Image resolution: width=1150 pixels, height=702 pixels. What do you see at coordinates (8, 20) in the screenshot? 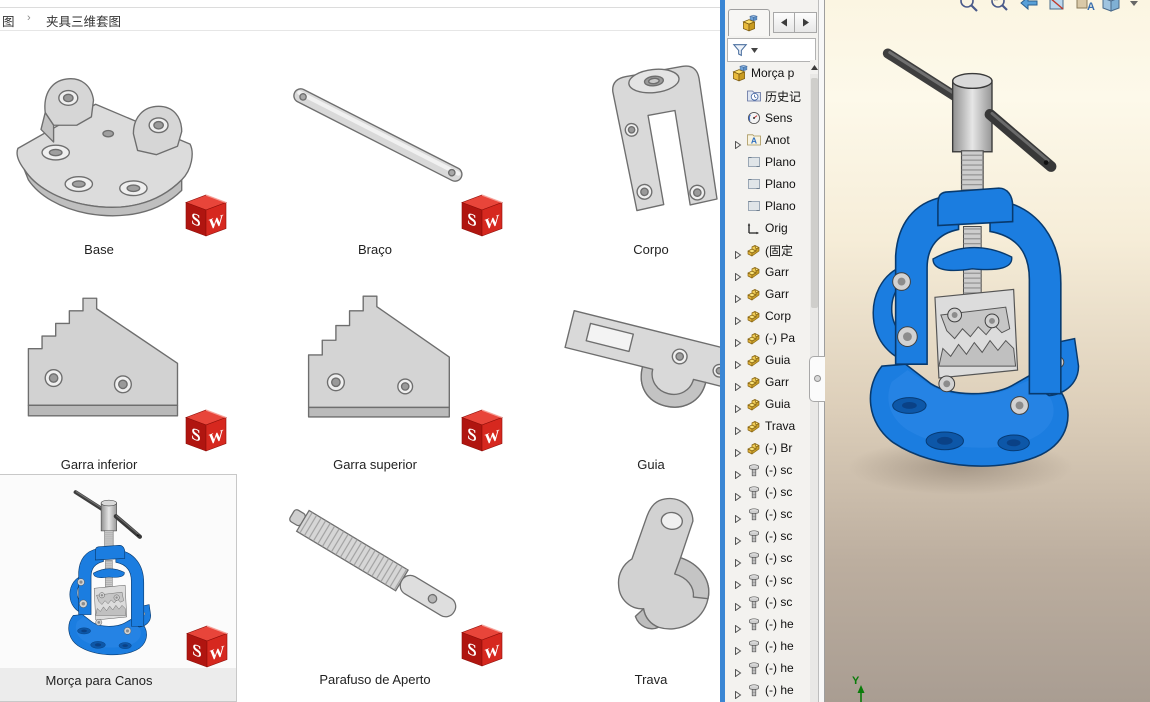
I see `breadcrumb-root: 图` at bounding box center [8, 20].